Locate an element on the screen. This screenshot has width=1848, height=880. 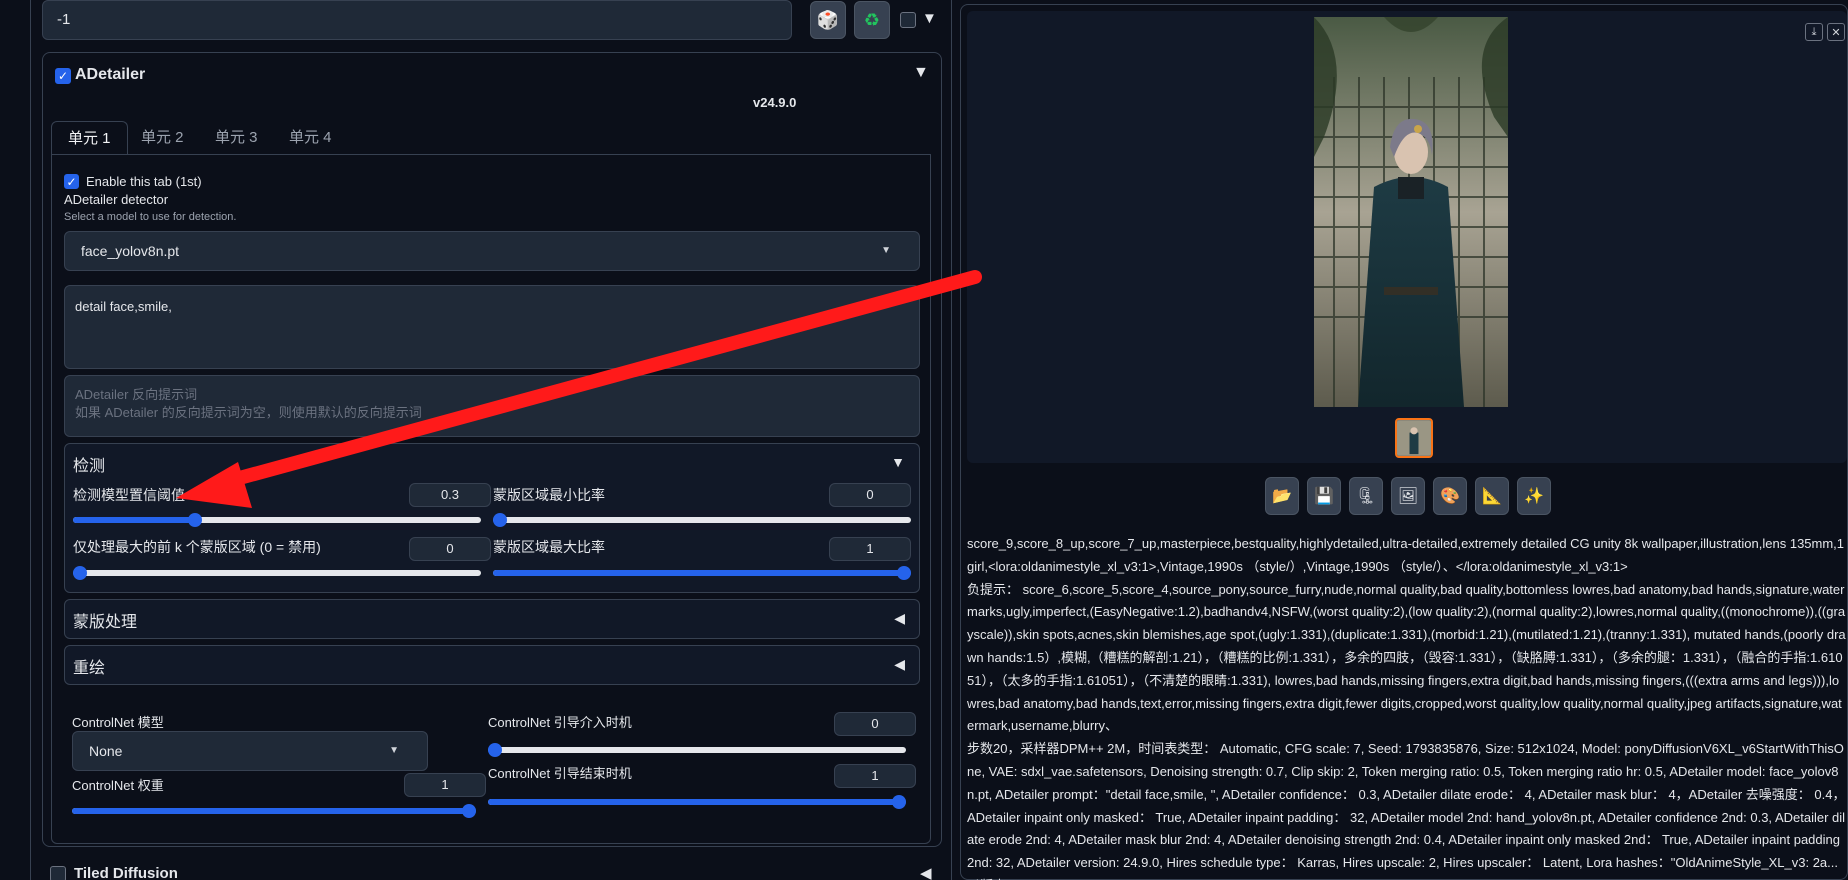
controlnet-weight-number: 1 is located at coordinates (445, 785).